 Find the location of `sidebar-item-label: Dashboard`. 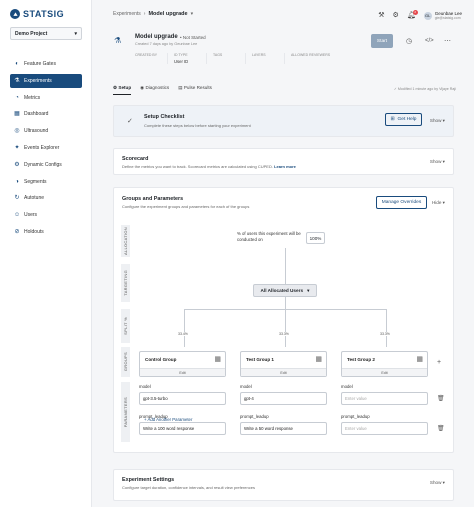

sidebar-item-label: Dashboard is located at coordinates (36, 114).